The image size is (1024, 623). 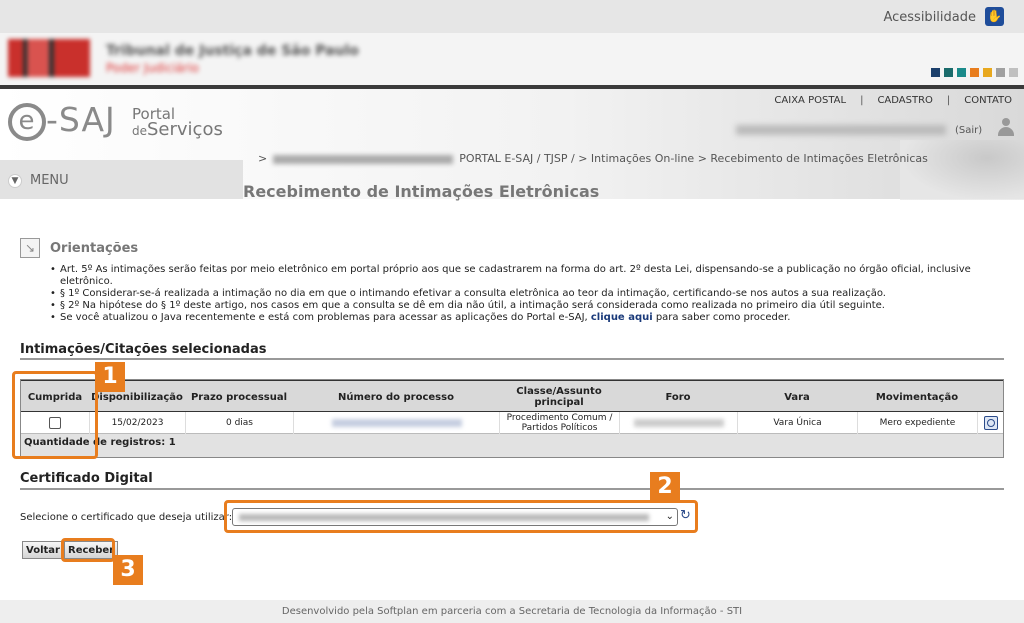 What do you see at coordinates (797, 397) in the screenshot?
I see `col-vara: Vara` at bounding box center [797, 397].